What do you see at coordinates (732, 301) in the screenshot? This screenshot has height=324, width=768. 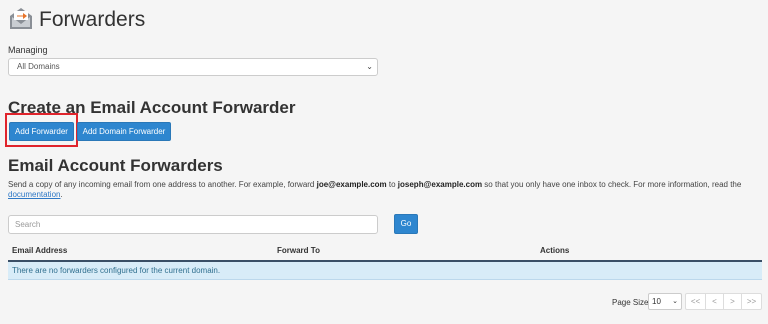 I see `next-page-button: >` at bounding box center [732, 301].